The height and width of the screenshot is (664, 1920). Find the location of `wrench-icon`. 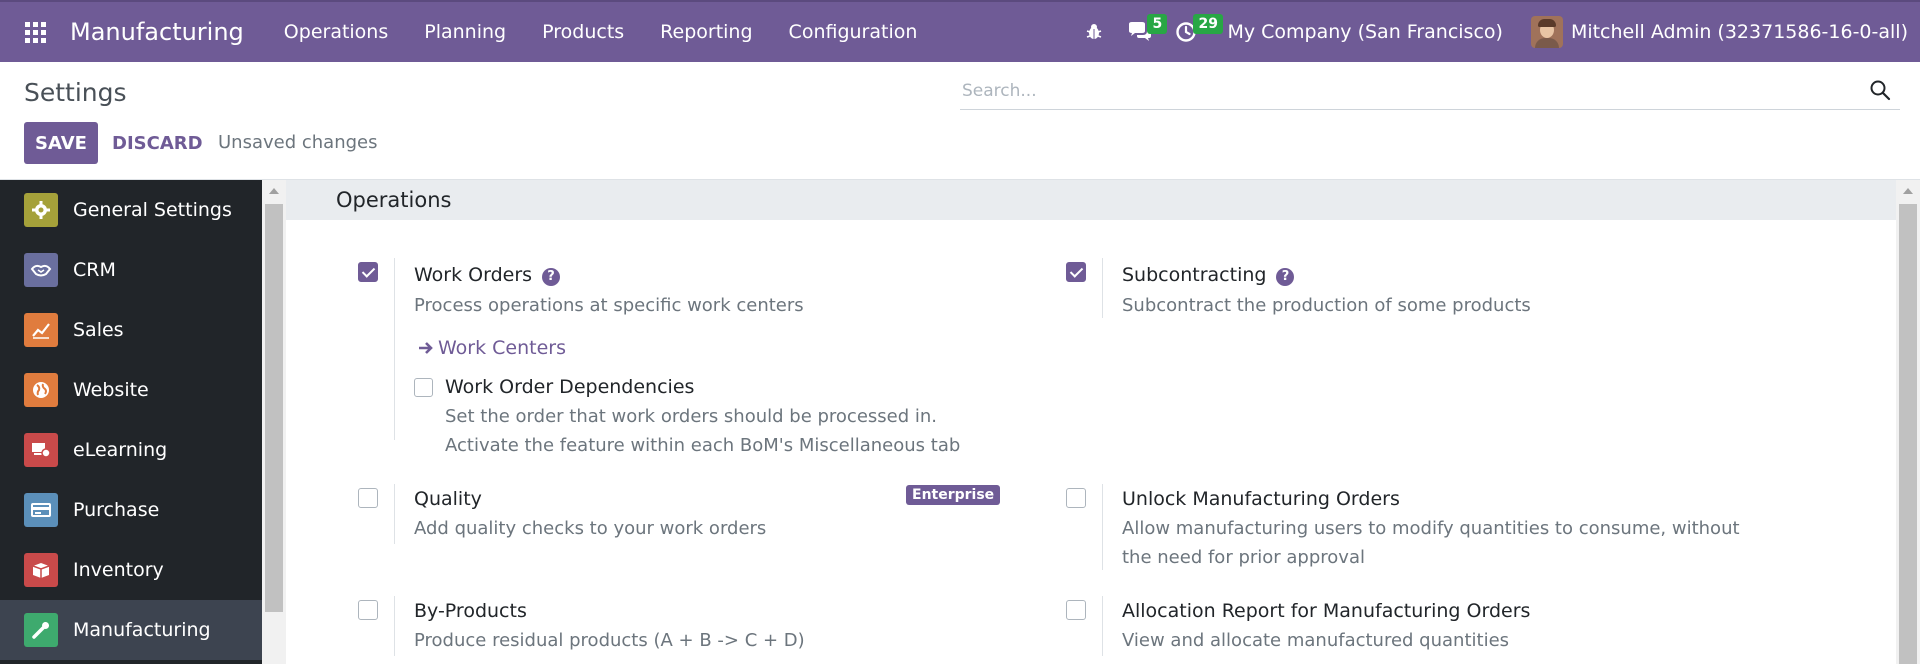

wrench-icon is located at coordinates (41, 630).